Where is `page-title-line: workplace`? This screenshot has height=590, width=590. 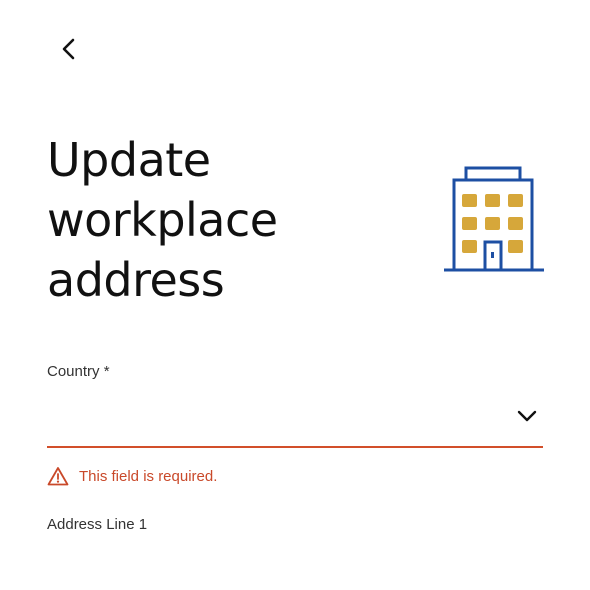
page-title-line: workplace is located at coordinates (162, 220).